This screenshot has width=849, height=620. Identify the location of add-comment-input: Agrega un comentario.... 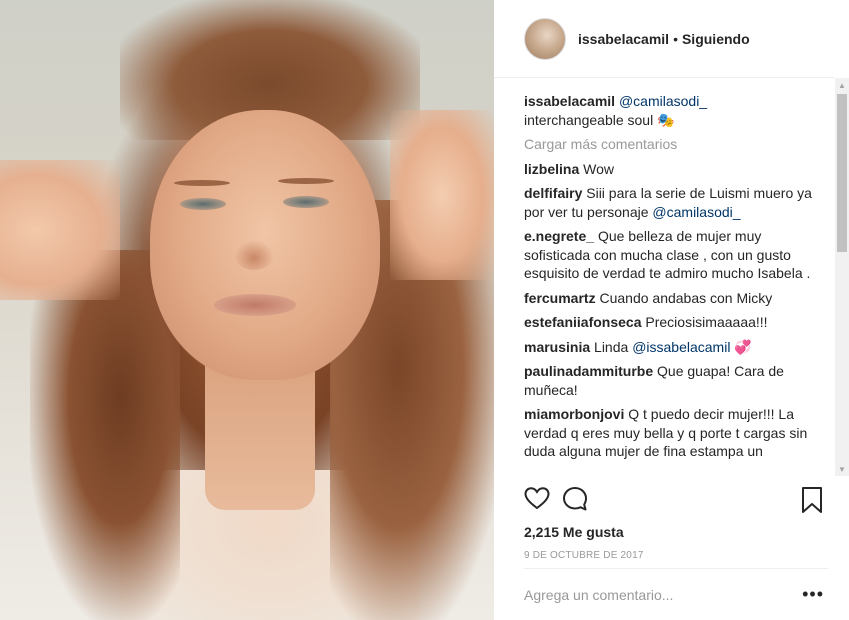
(663, 595).